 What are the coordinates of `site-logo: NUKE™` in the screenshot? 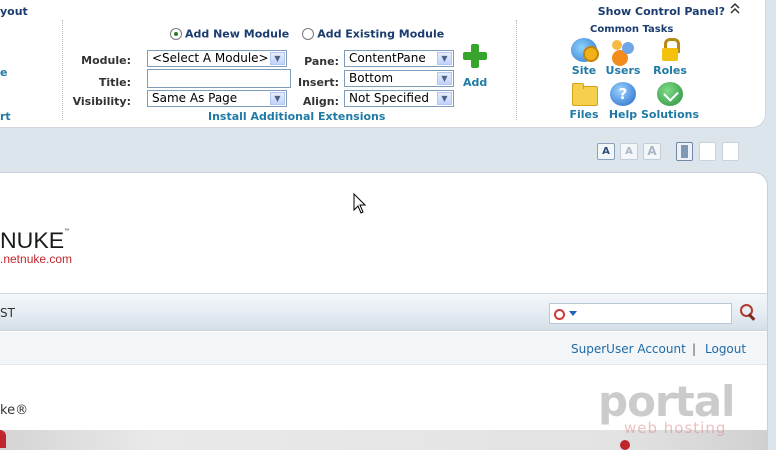 It's located at (34, 241).